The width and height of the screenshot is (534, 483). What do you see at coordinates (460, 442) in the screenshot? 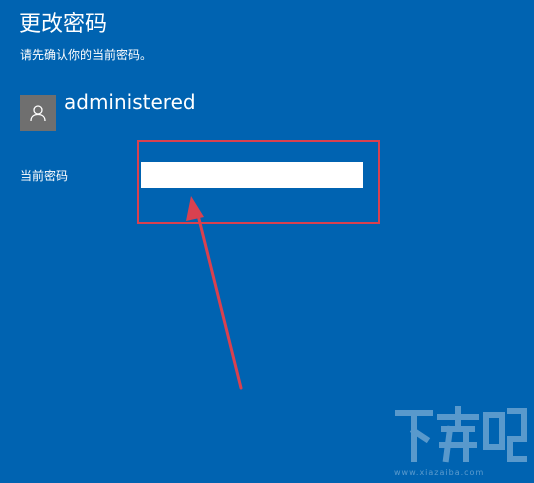
I see `watermark-logo: www.xiazaiba.com` at bounding box center [460, 442].